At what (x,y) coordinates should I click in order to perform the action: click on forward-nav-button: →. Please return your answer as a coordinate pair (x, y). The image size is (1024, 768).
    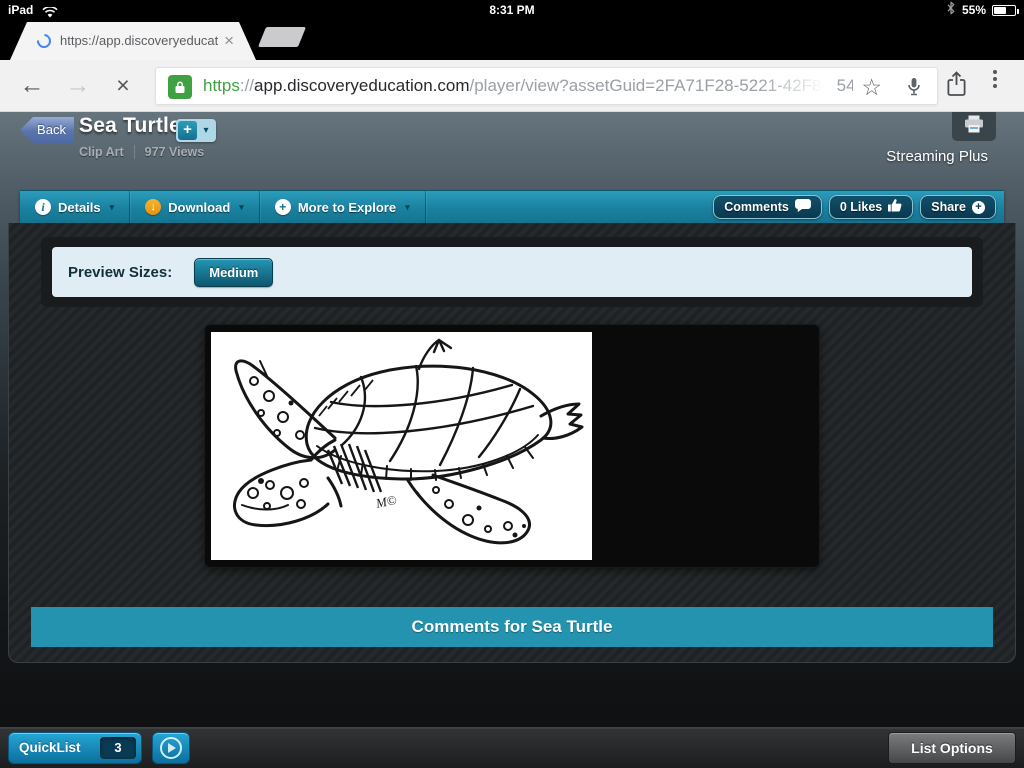
    Looking at the image, I should click on (78, 85).